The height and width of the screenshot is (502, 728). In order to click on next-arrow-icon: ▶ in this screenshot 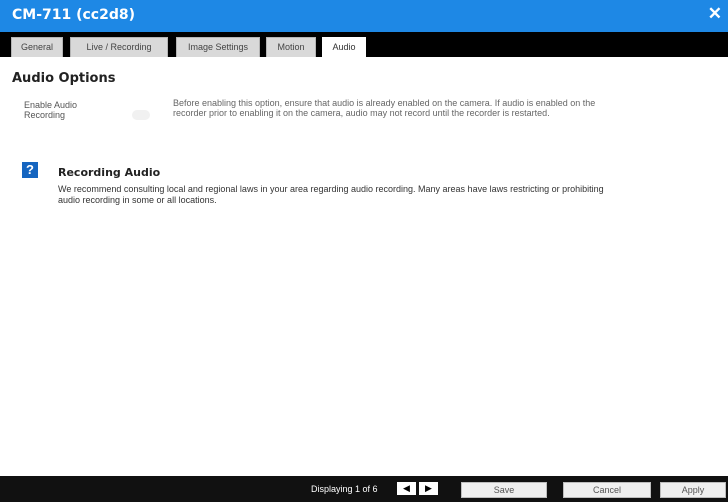, I will do `click(428, 488)`.